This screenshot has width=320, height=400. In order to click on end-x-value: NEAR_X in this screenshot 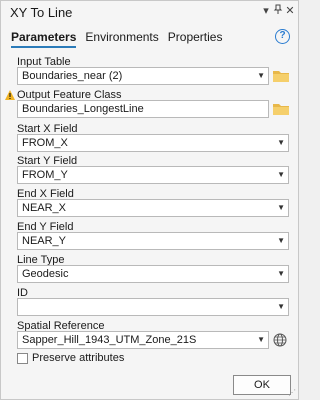, I will do `click(44, 208)`.